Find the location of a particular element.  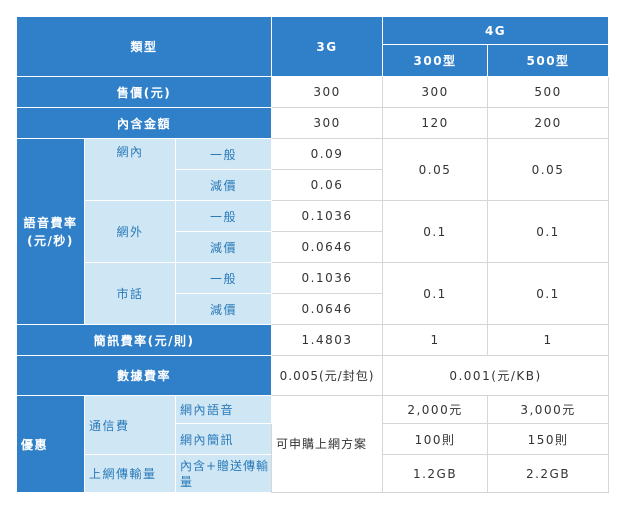

offer-3g-plan: 可申購上網方案 is located at coordinates (327, 444).